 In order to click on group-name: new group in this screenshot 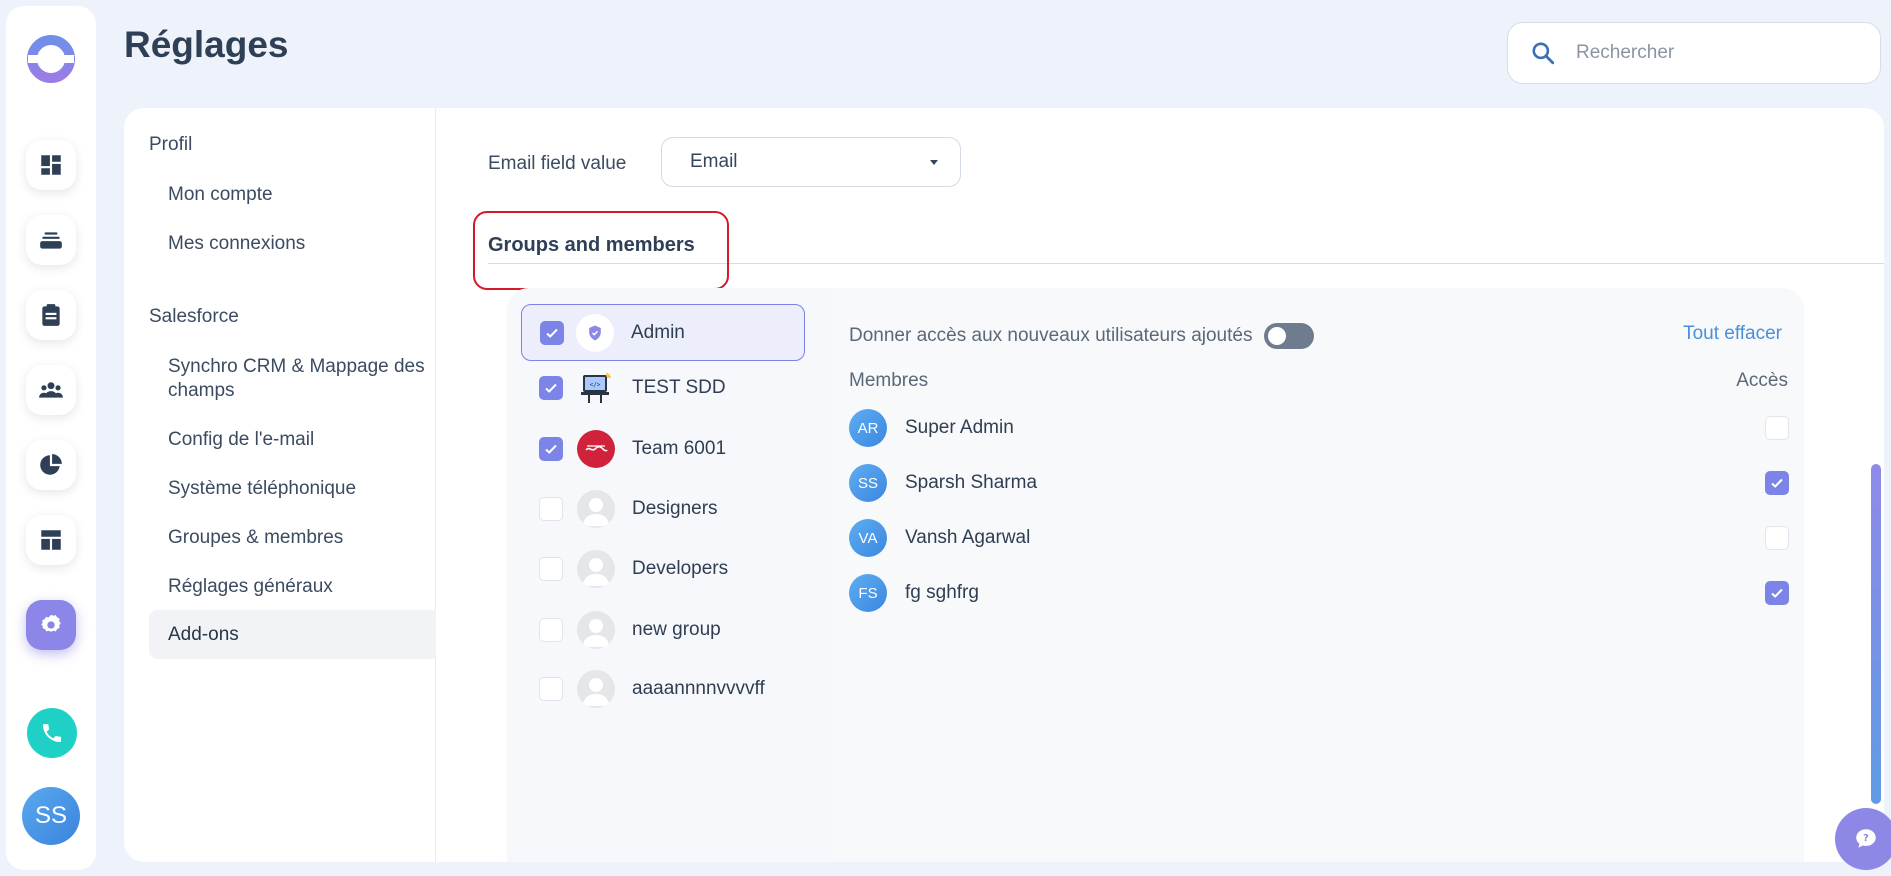, I will do `click(676, 629)`.